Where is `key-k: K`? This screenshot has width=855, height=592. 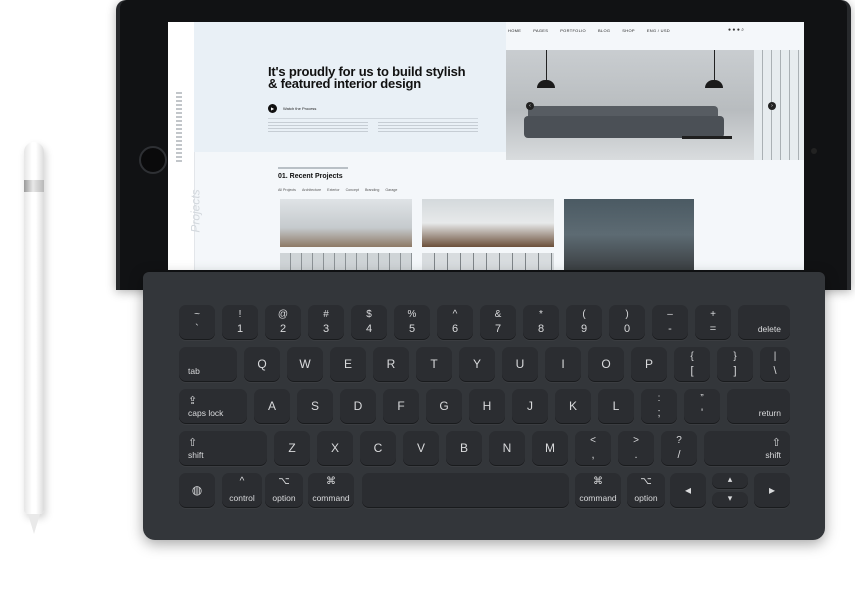
key-k: K is located at coordinates (573, 406).